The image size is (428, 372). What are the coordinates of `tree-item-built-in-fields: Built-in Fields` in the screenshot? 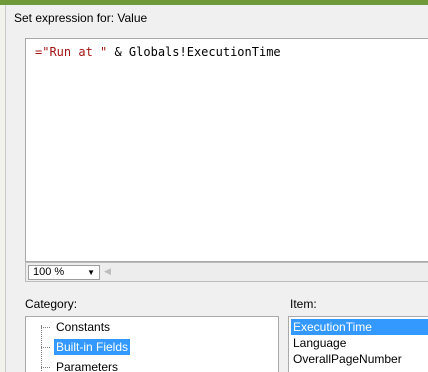 It's located at (152, 347).